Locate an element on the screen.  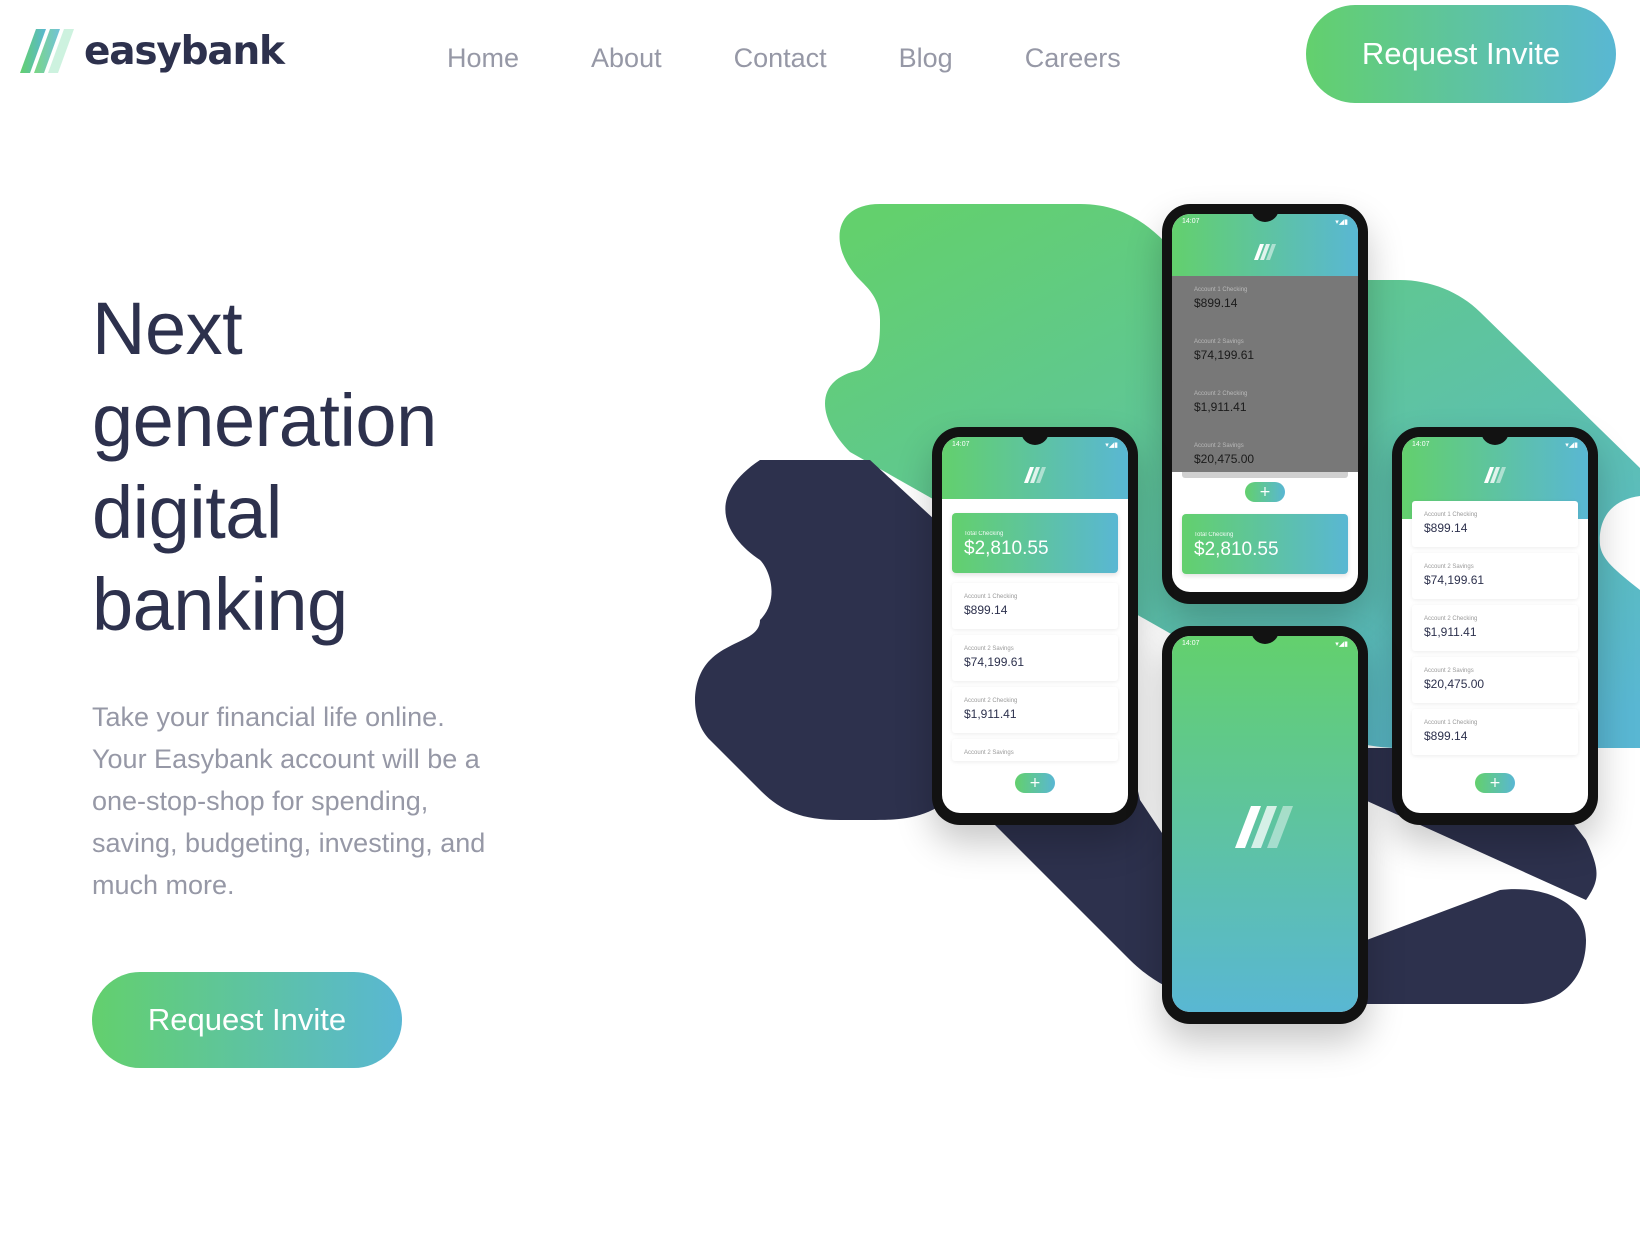
hero-title-line: Next is located at coordinates (167, 328).